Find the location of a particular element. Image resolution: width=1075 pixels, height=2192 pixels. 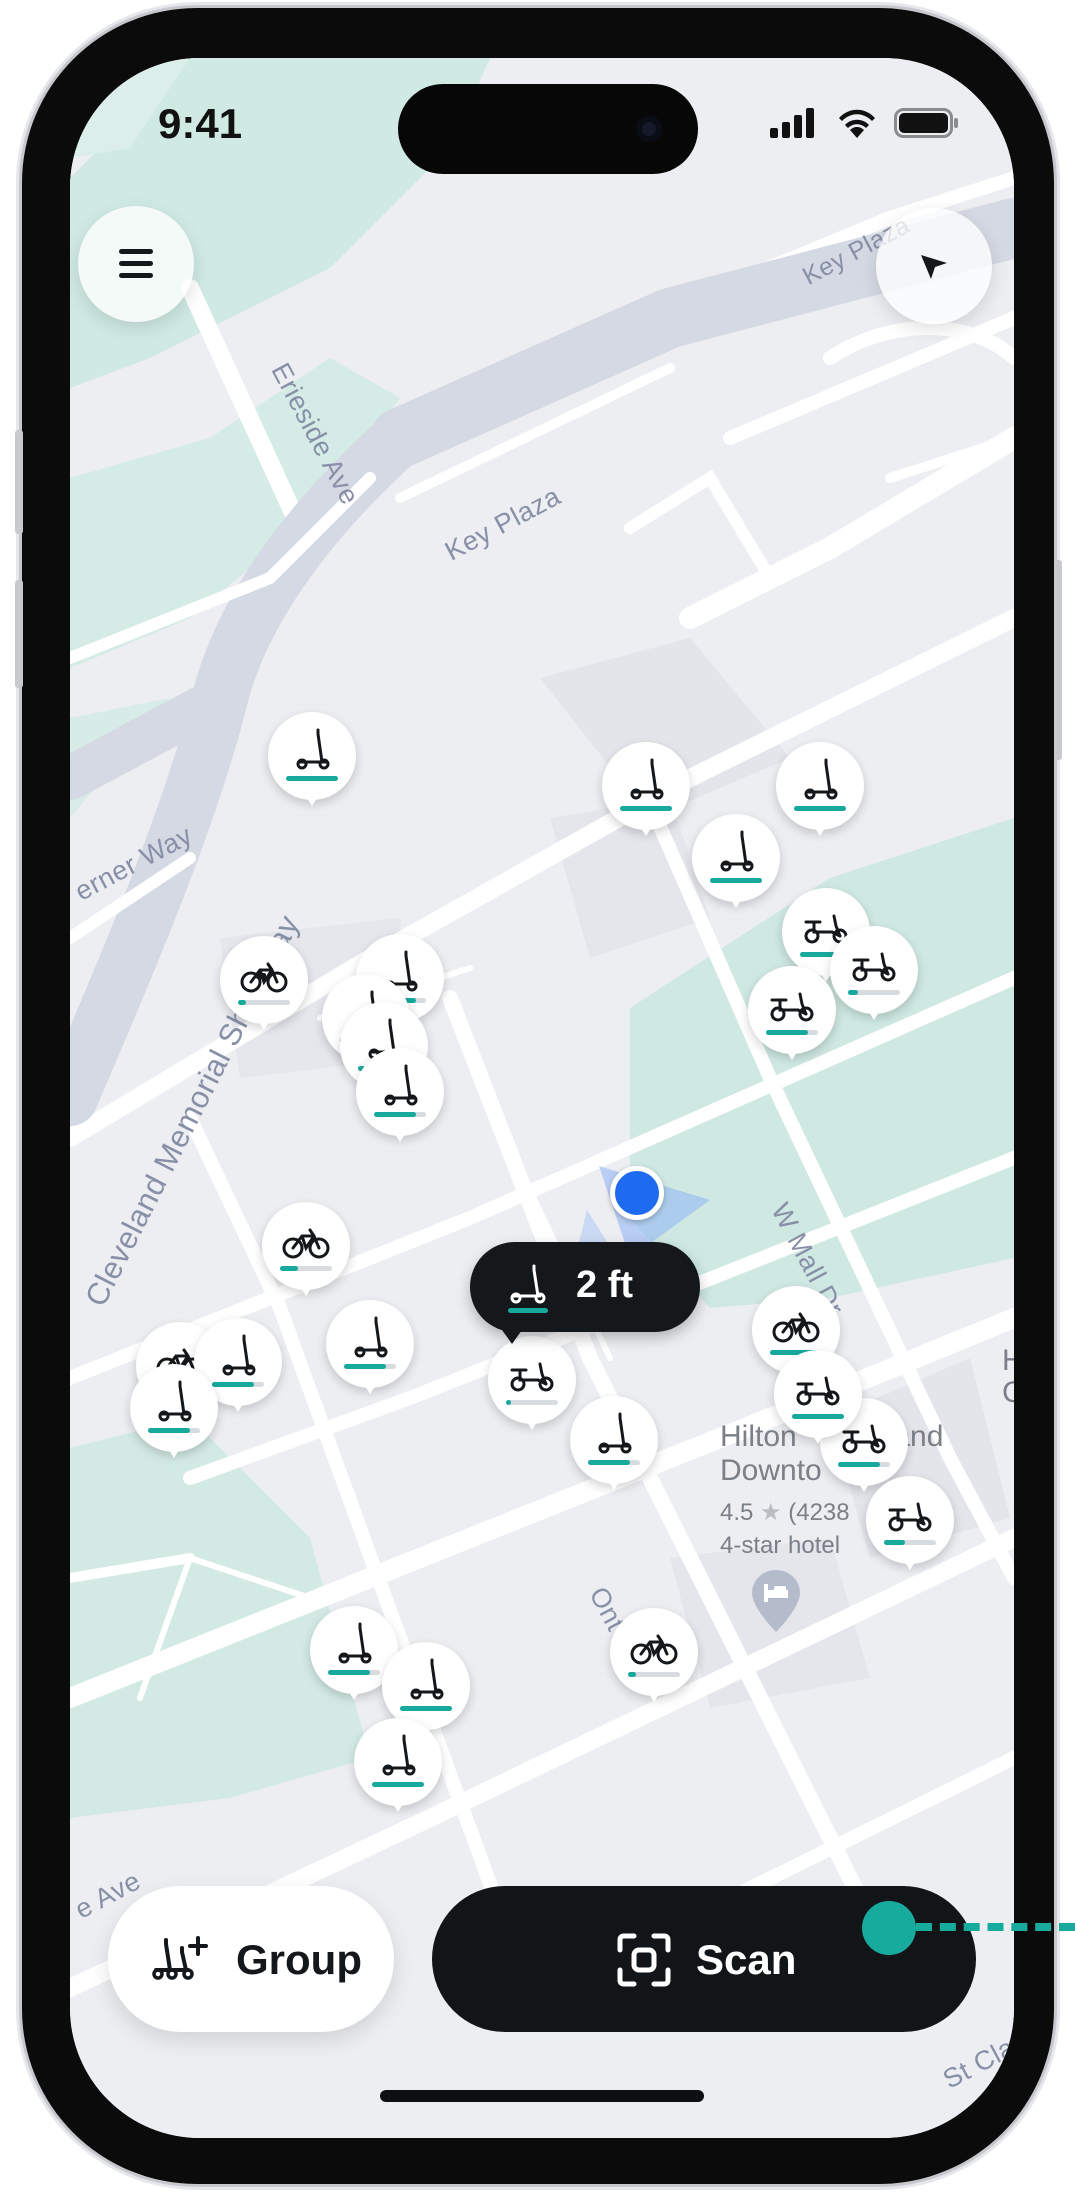

status-icons is located at coordinates (870, 122).